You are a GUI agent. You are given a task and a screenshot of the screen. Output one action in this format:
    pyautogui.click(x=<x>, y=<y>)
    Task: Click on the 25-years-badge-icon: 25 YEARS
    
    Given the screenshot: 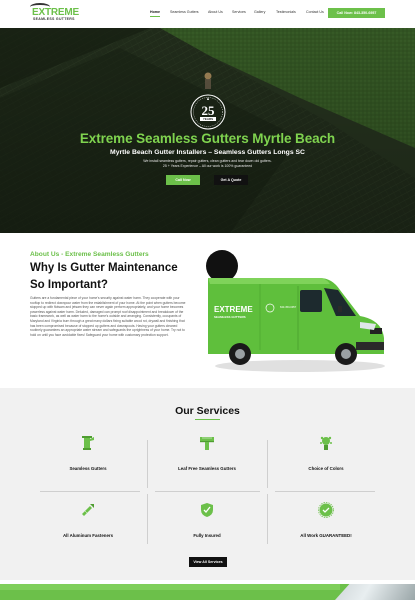 What is the action you would take?
    pyautogui.click(x=208, y=112)
    